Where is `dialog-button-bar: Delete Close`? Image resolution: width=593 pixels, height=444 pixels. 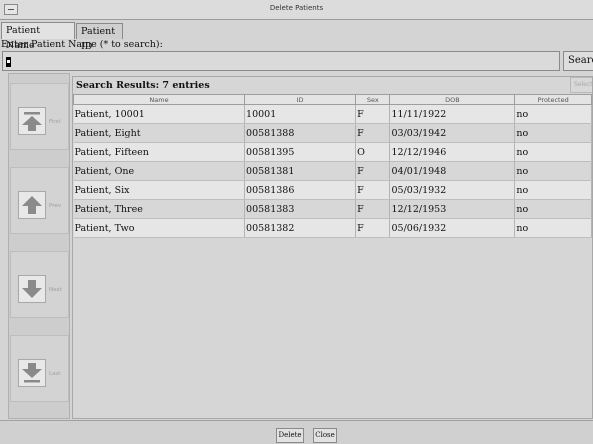
dialog-button-bar: Delete Close is located at coordinates (296, 432).